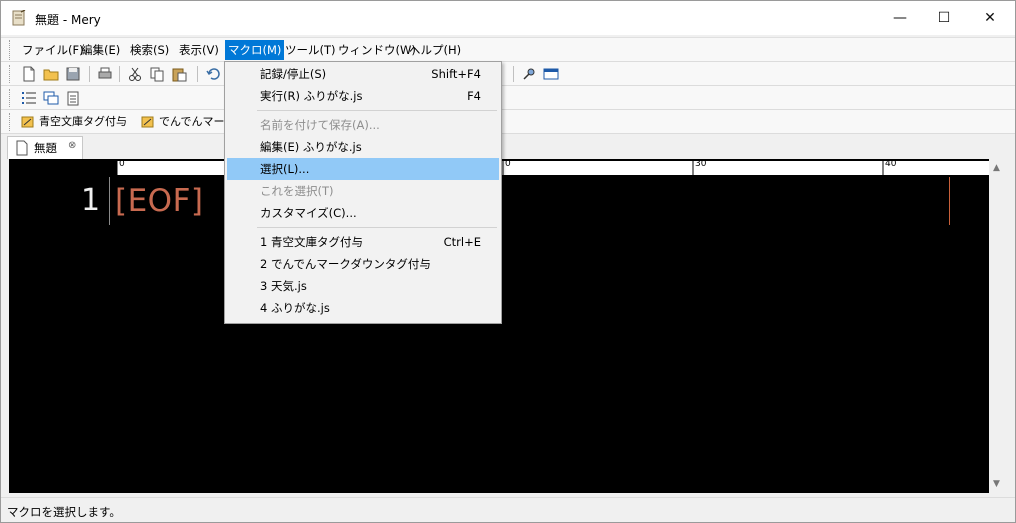 The height and width of the screenshot is (523, 1016). Describe the element at coordinates (73, 74) in the screenshot. I see `save-icon` at that location.